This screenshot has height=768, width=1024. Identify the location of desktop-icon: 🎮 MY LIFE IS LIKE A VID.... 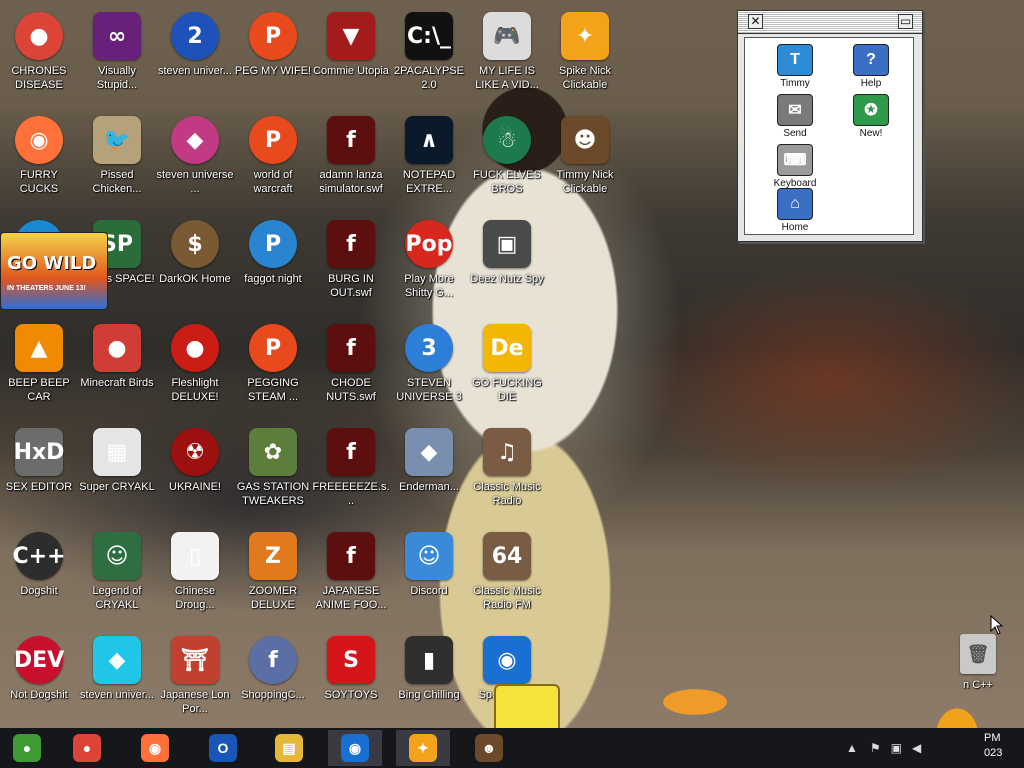
(507, 60).